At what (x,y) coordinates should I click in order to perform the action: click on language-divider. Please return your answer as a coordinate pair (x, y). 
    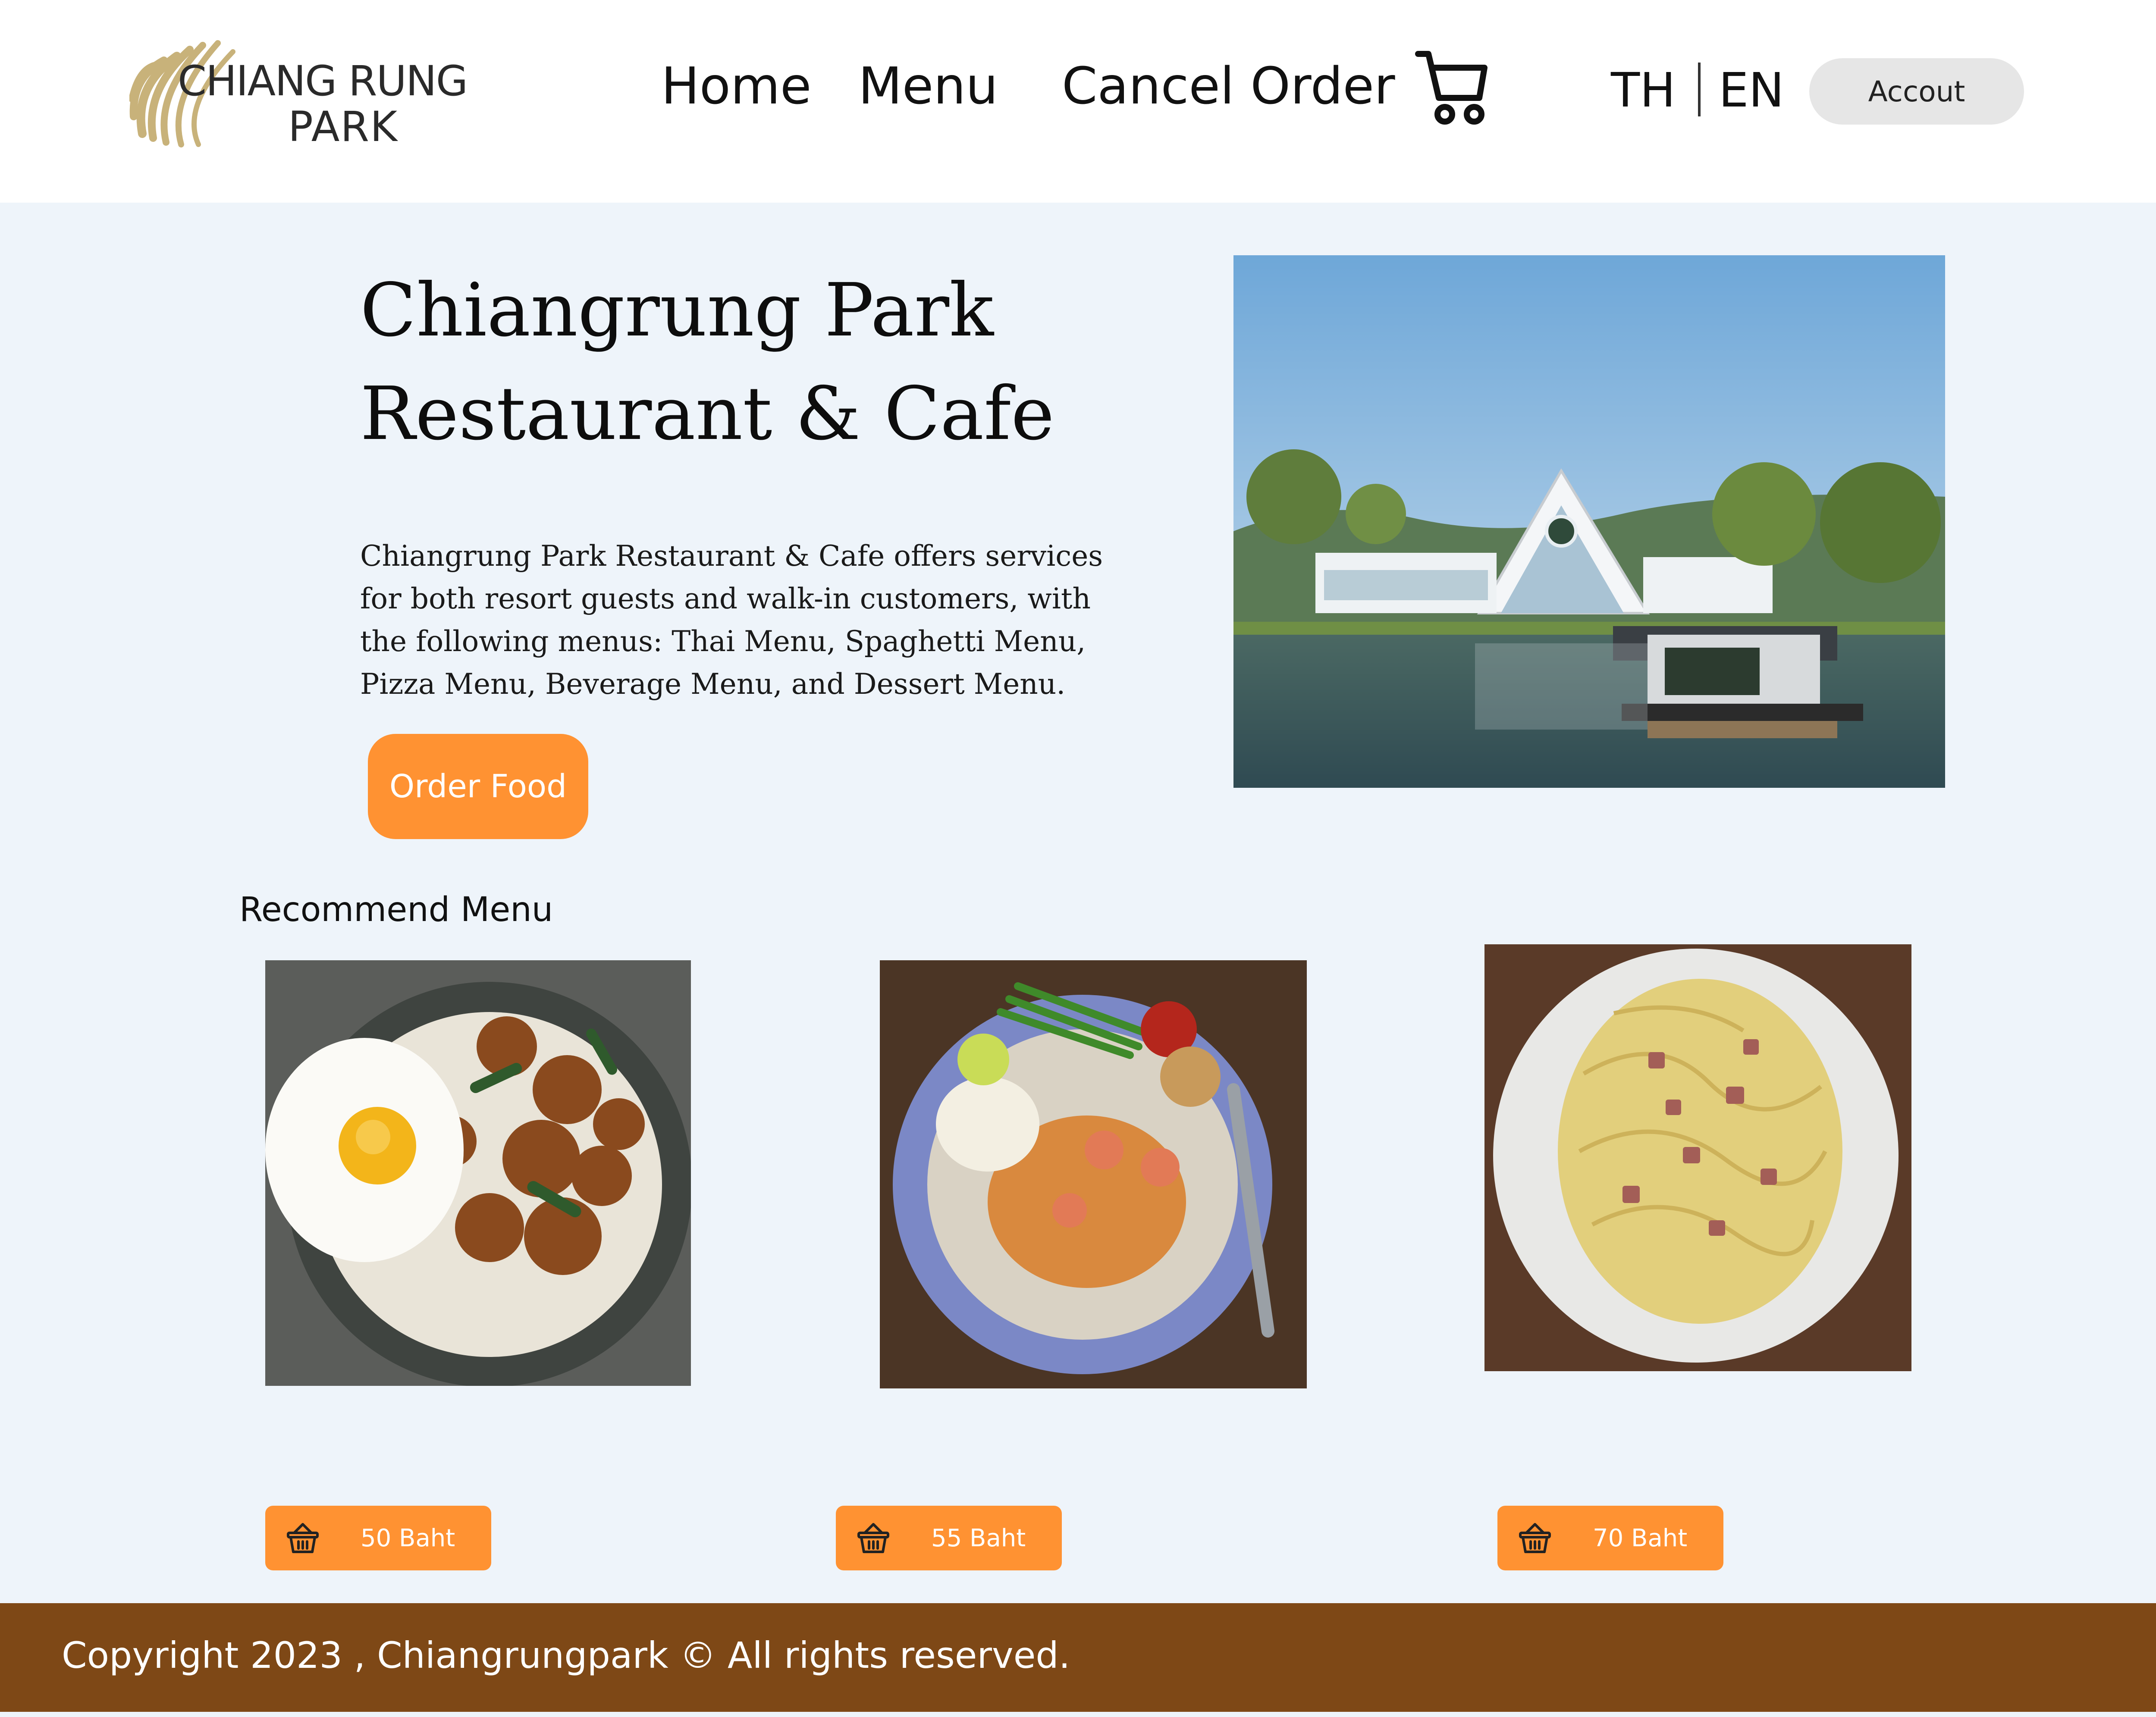
    Looking at the image, I should click on (1699, 90).